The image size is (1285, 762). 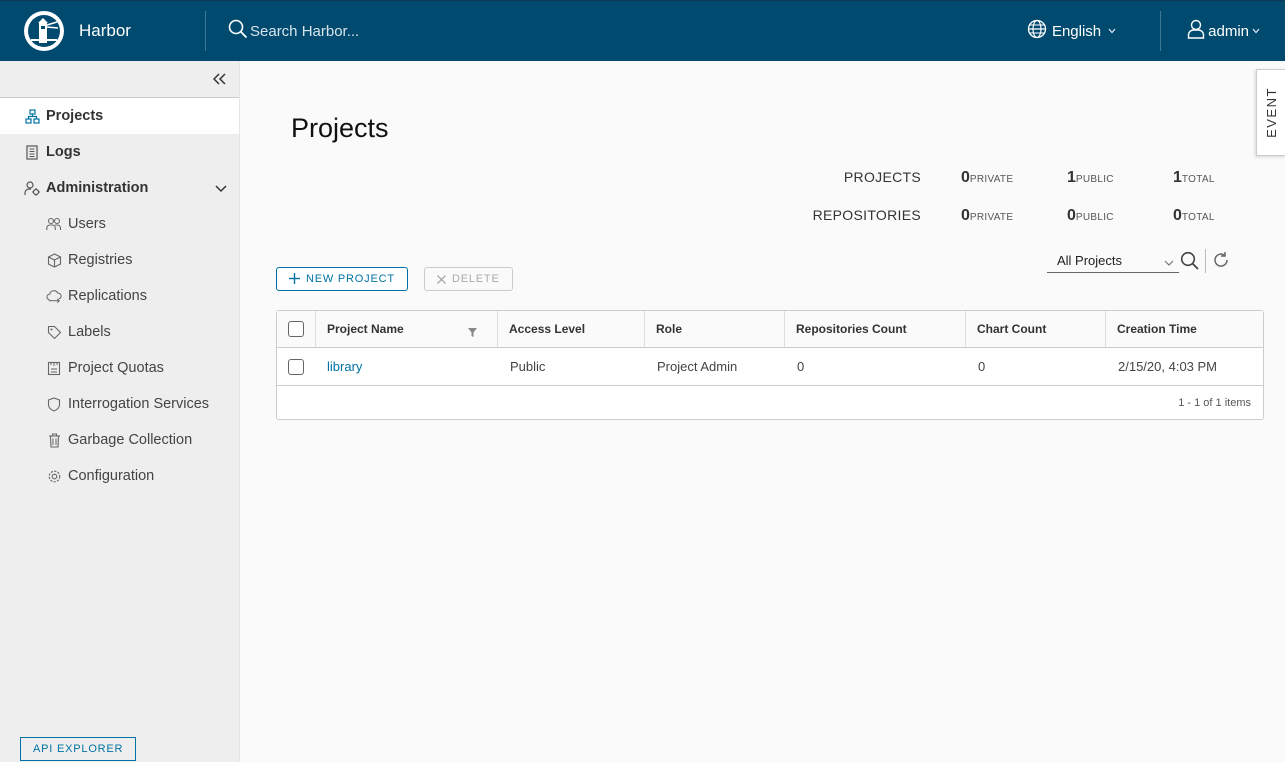 I want to click on global-search, so click(x=627, y=31).